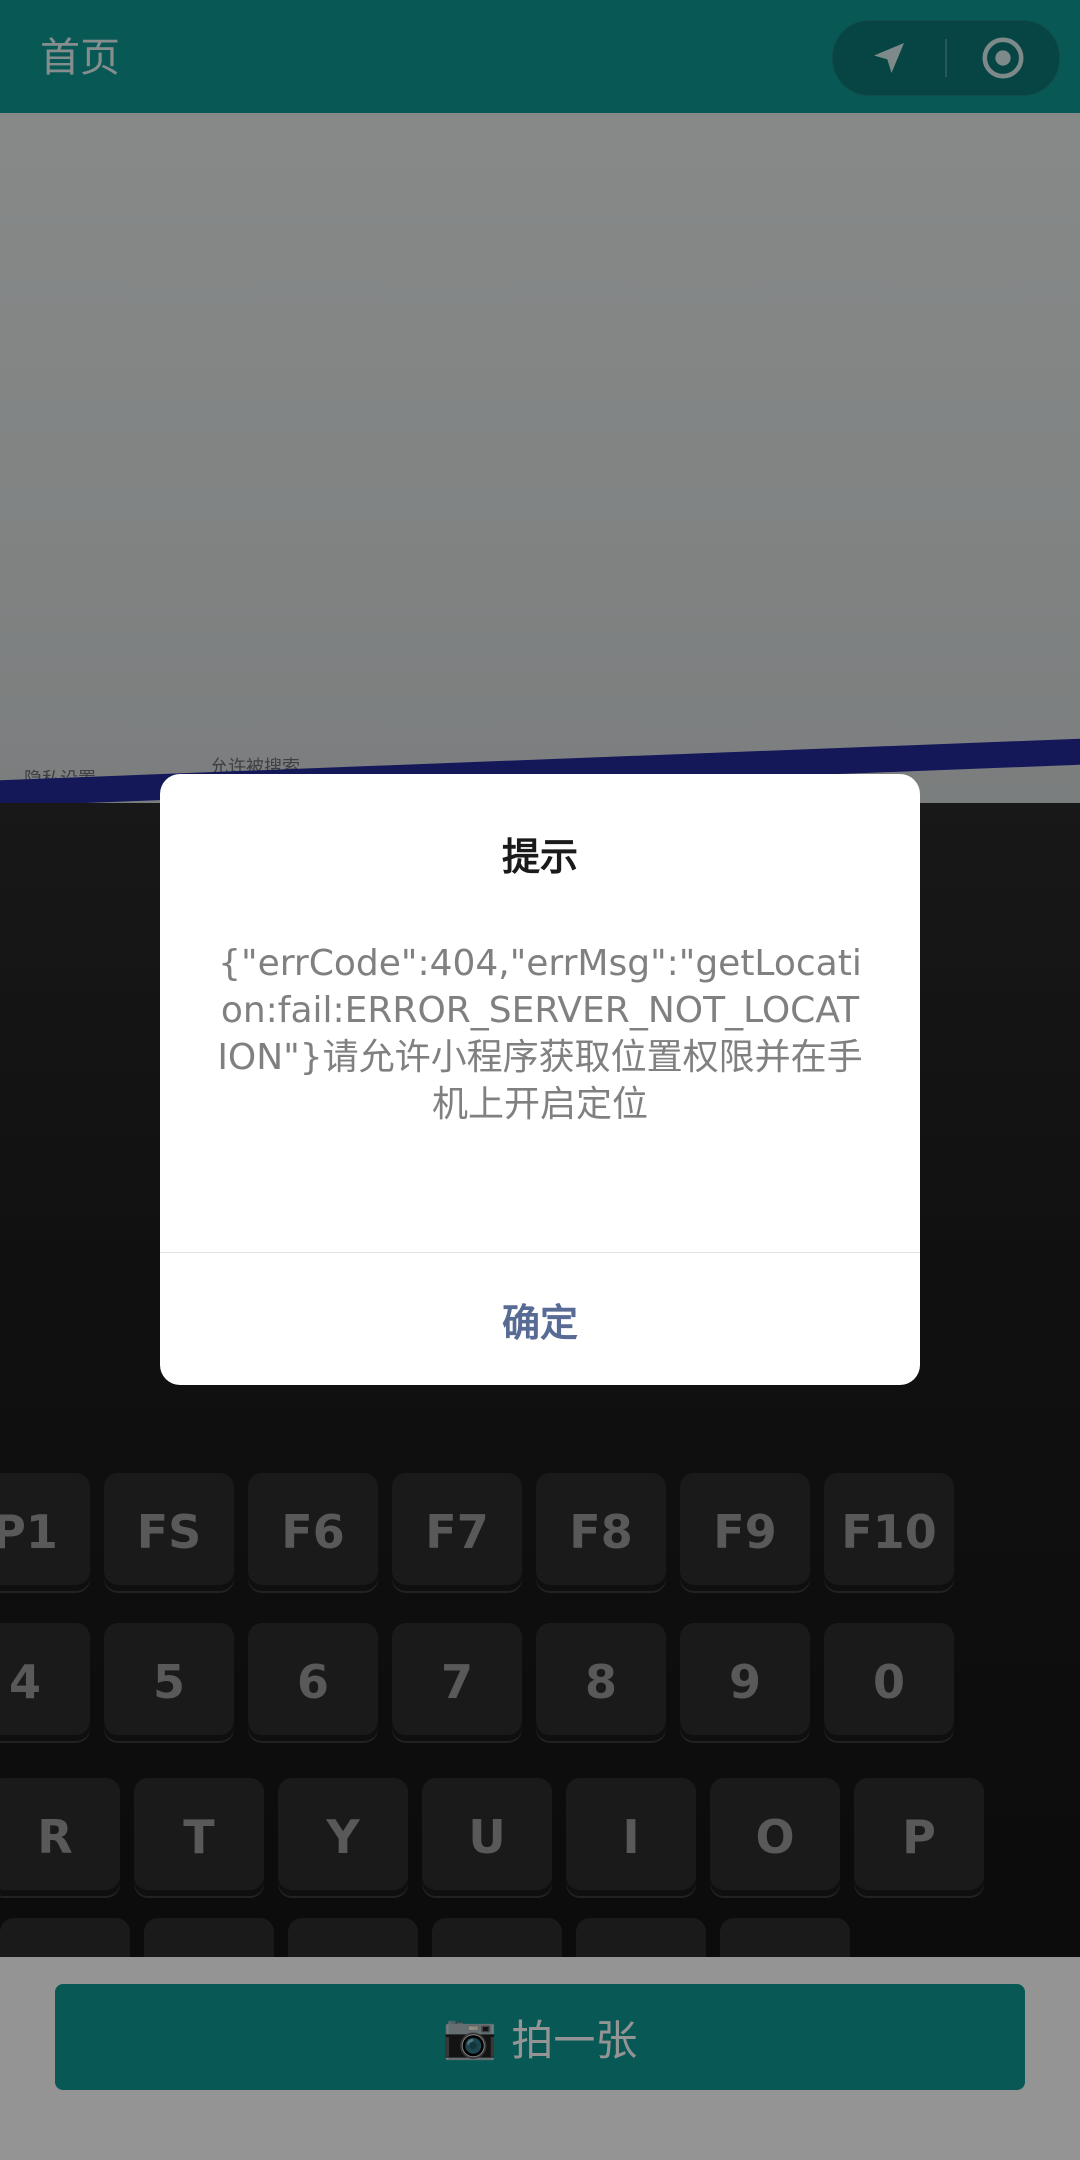 Image resolution: width=1080 pixels, height=2160 pixels. What do you see at coordinates (540, 1319) in the screenshot?
I see `confirm-button: 确定` at bounding box center [540, 1319].